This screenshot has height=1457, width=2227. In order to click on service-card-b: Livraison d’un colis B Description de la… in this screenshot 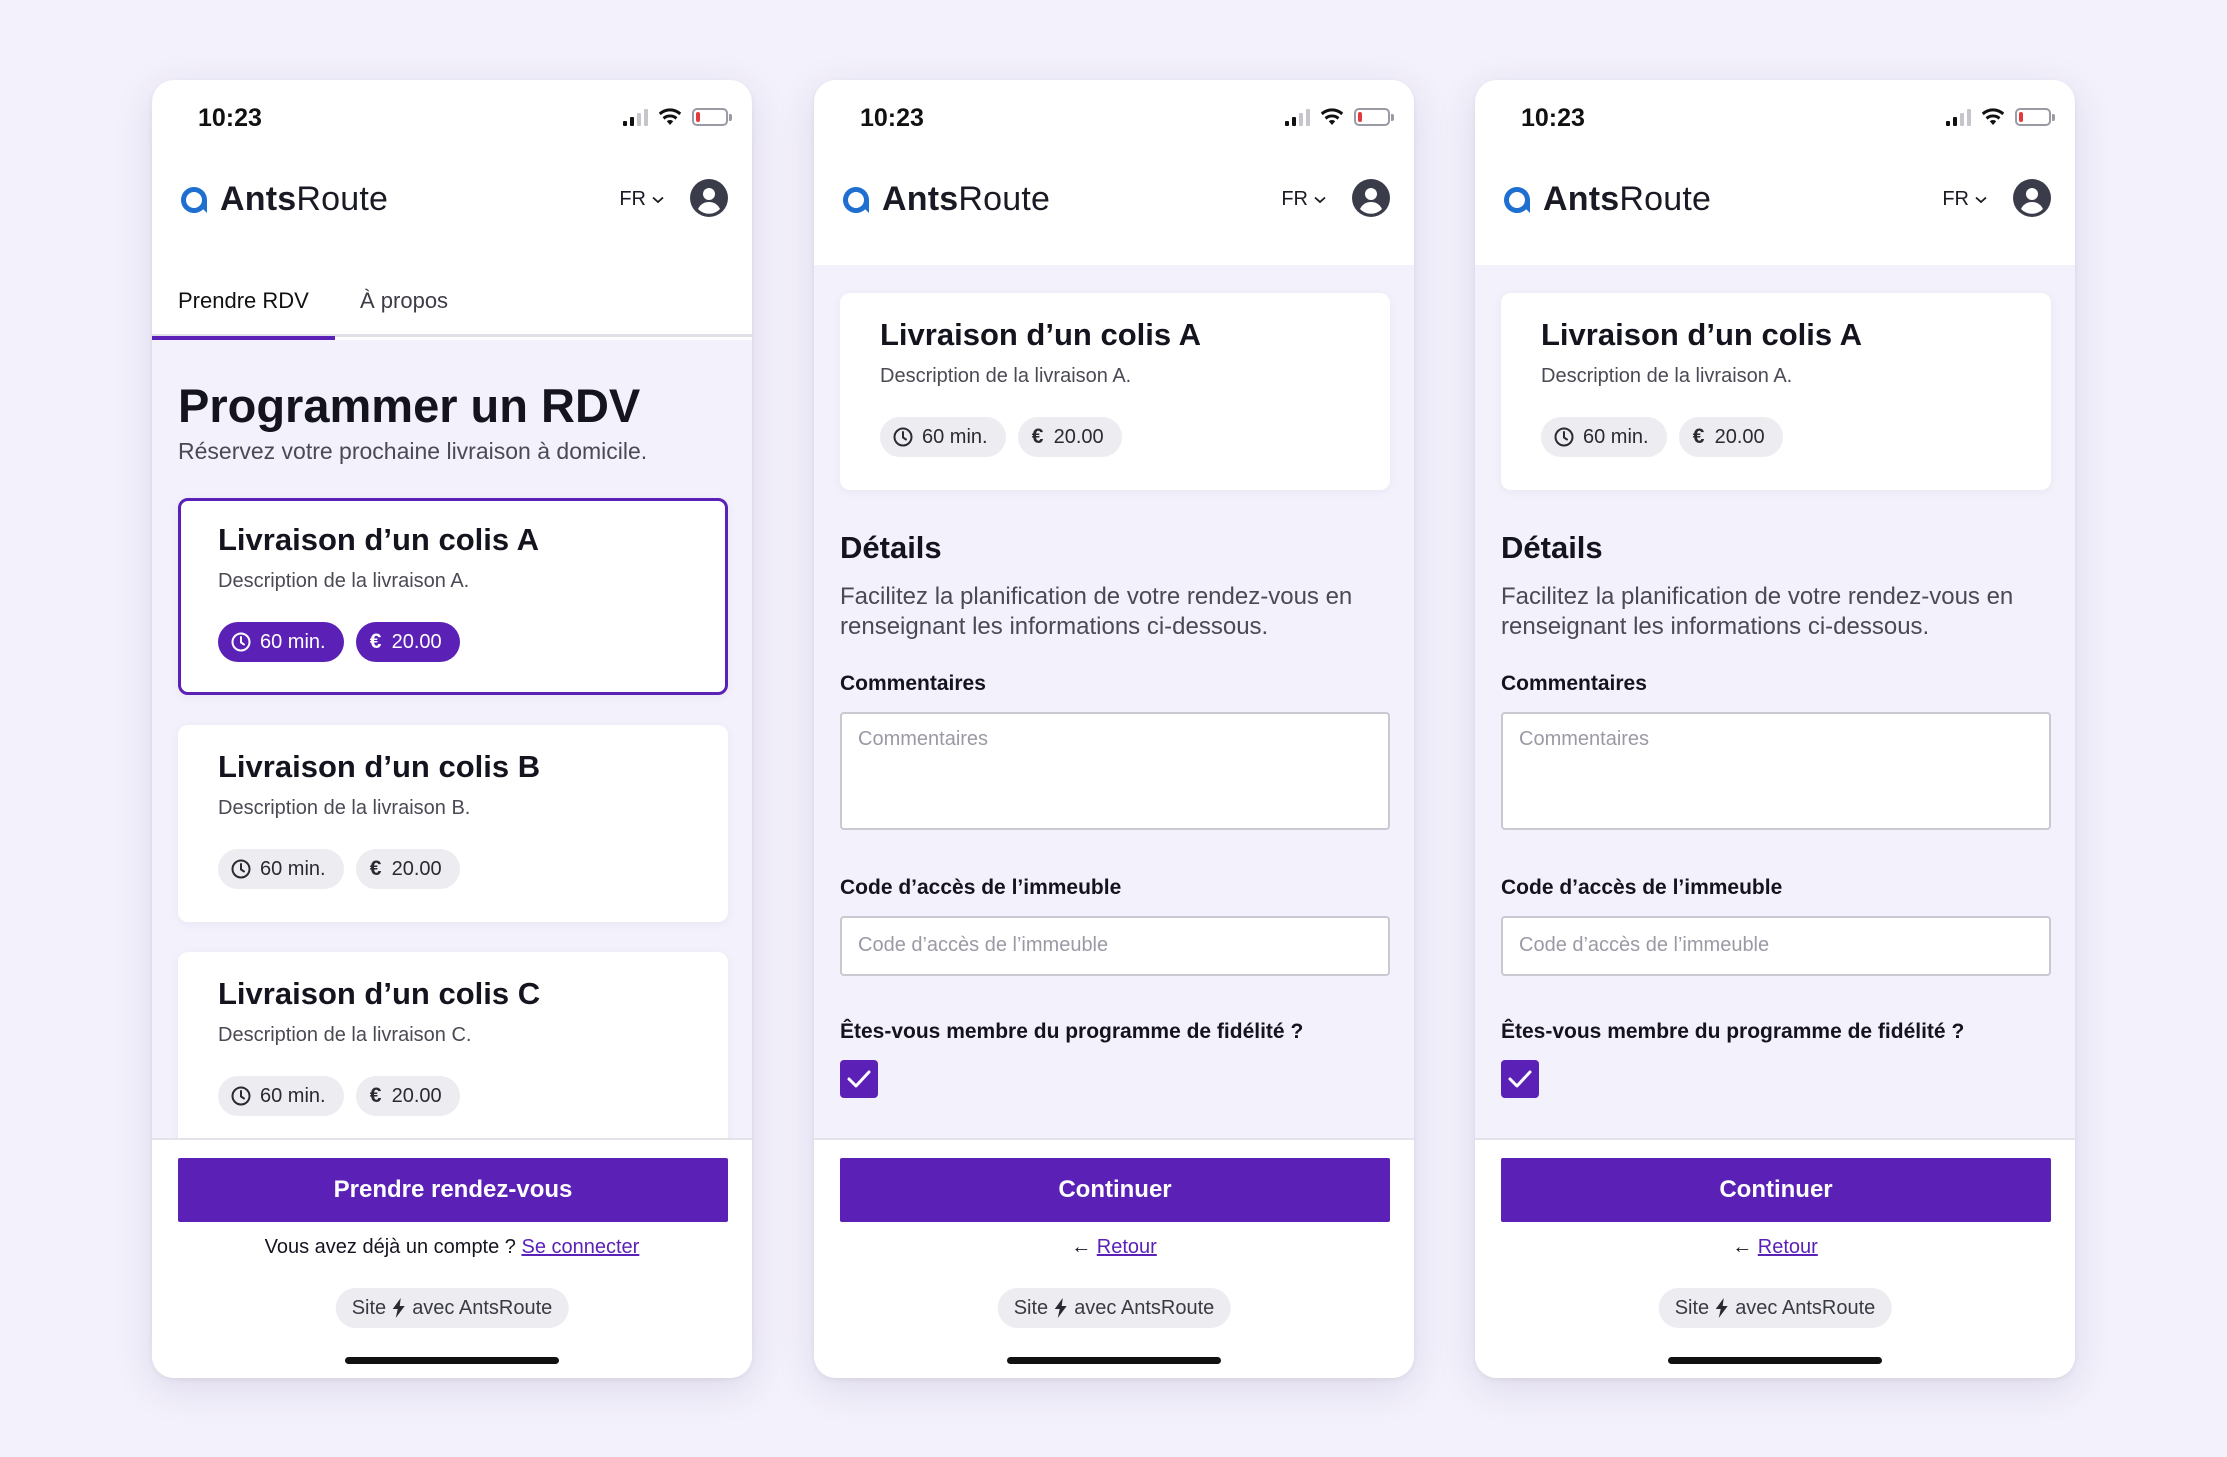, I will do `click(453, 823)`.